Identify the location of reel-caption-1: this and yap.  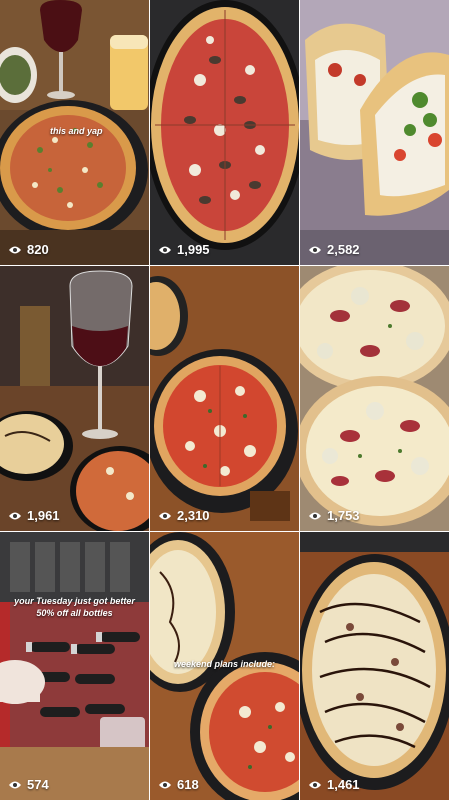
(76, 131).